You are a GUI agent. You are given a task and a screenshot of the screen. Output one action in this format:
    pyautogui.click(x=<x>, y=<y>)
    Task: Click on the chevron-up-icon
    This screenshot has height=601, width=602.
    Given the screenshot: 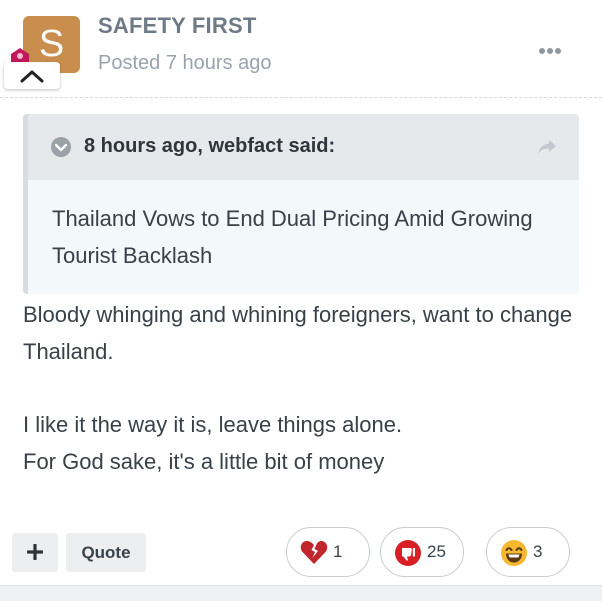 What is the action you would take?
    pyautogui.click(x=32, y=76)
    